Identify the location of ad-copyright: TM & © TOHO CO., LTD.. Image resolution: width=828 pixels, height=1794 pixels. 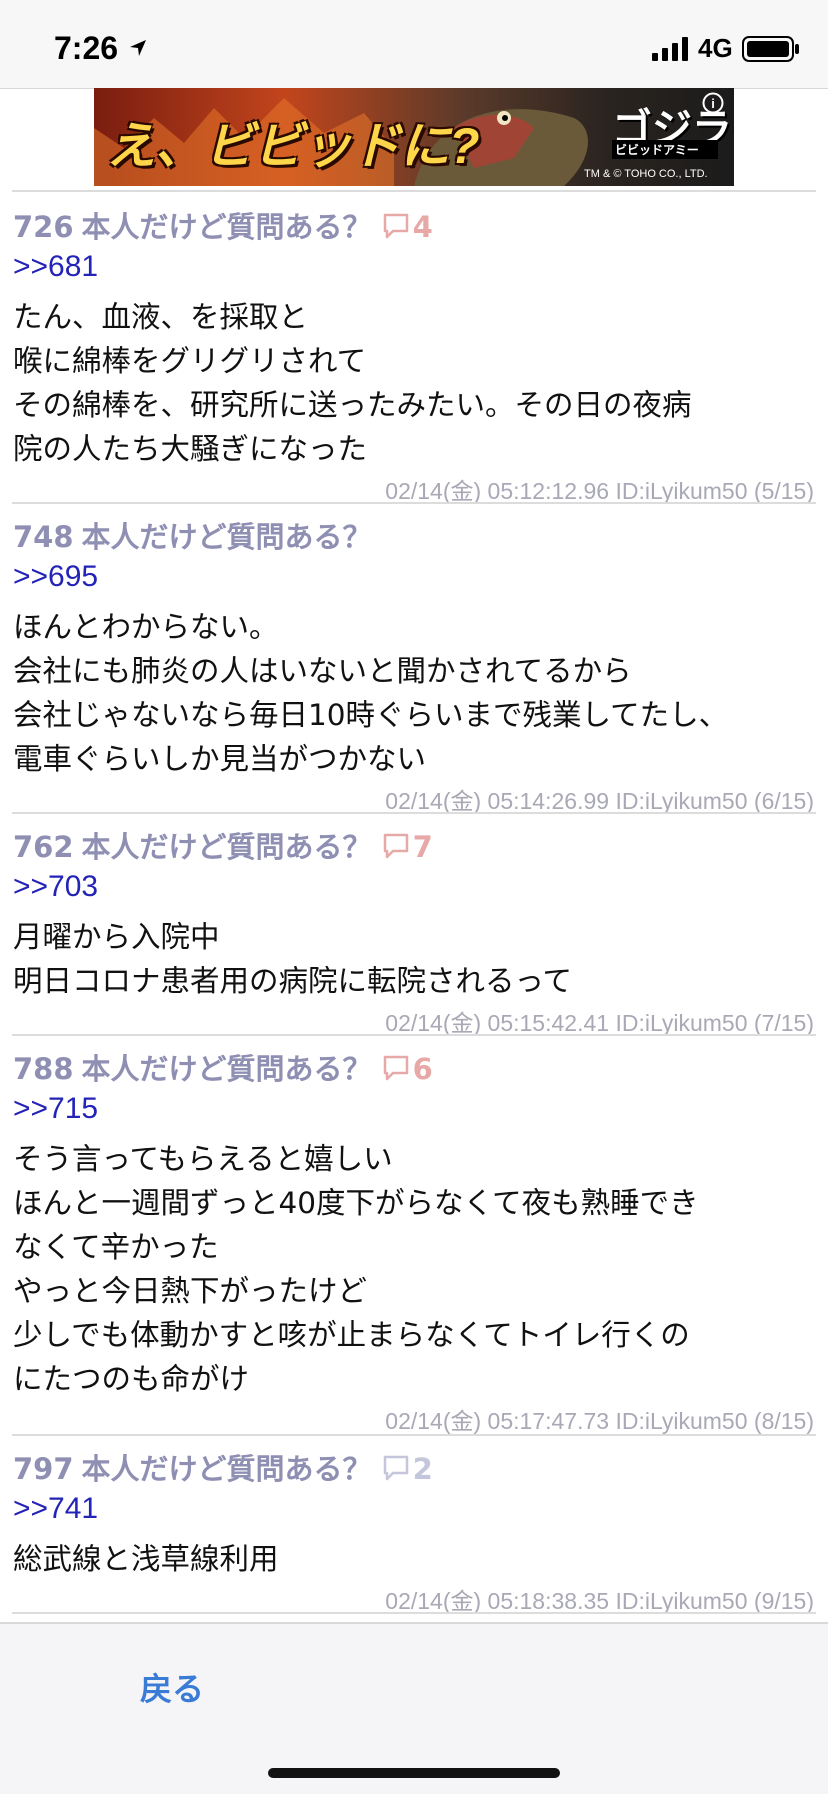
(646, 174).